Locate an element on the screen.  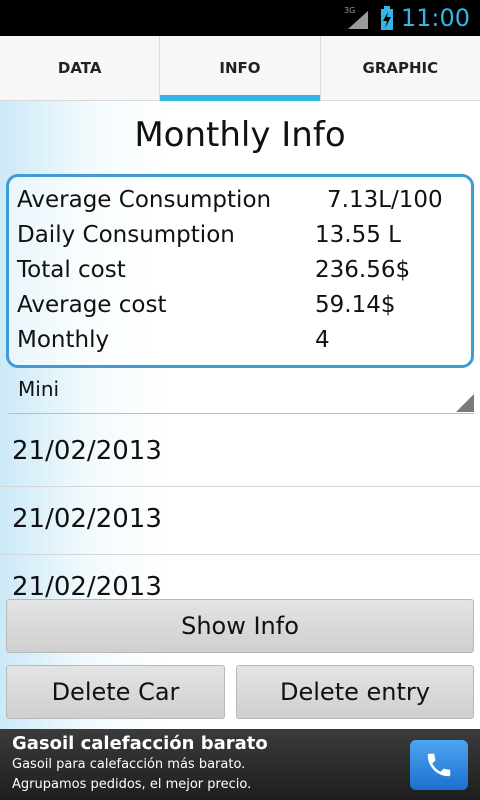
phone-icon is located at coordinates (439, 765).